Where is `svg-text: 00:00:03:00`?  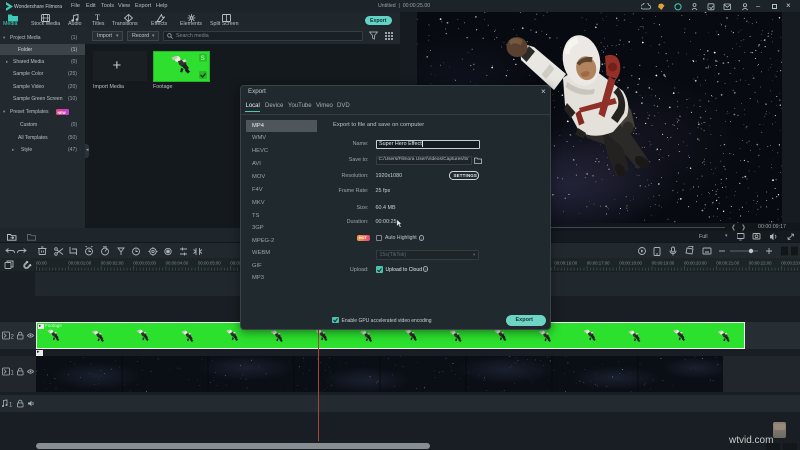
svg-text: 00:00:03:00 is located at coordinates (144, 263).